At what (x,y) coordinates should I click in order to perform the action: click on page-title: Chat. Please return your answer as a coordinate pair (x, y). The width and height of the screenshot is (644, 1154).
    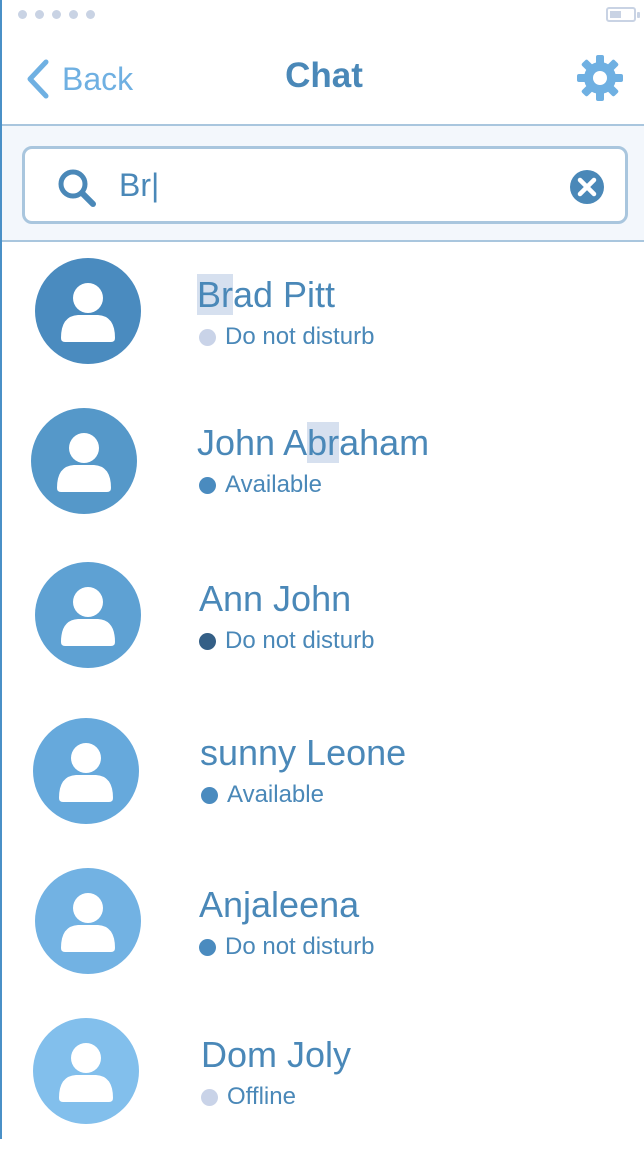
    Looking at the image, I should click on (324, 75).